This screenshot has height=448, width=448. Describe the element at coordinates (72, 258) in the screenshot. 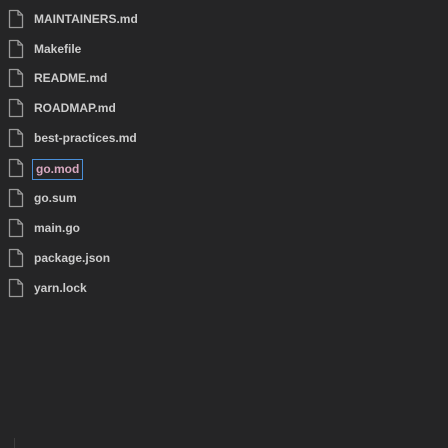

I see `file-name: package.json` at that location.